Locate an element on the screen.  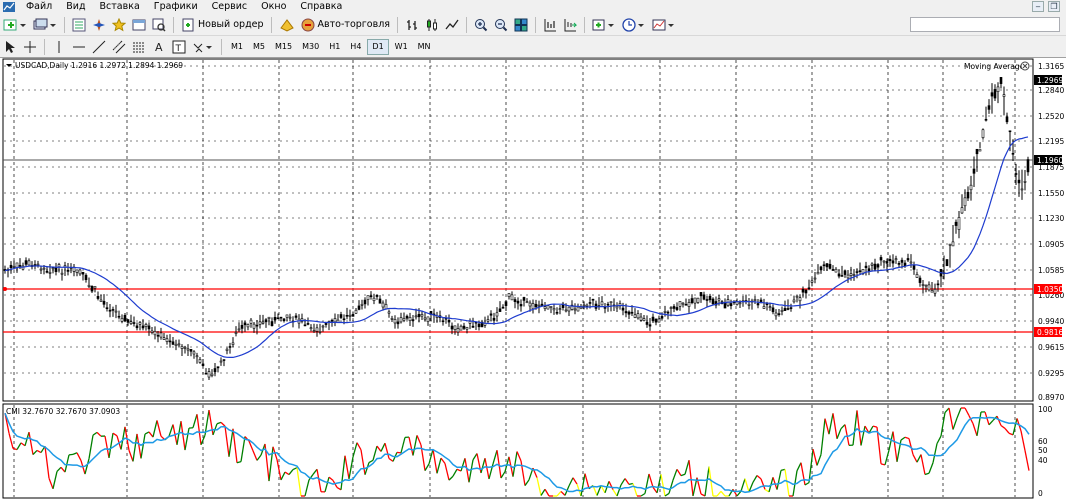
timeframe-h1: H1 is located at coordinates (334, 47).